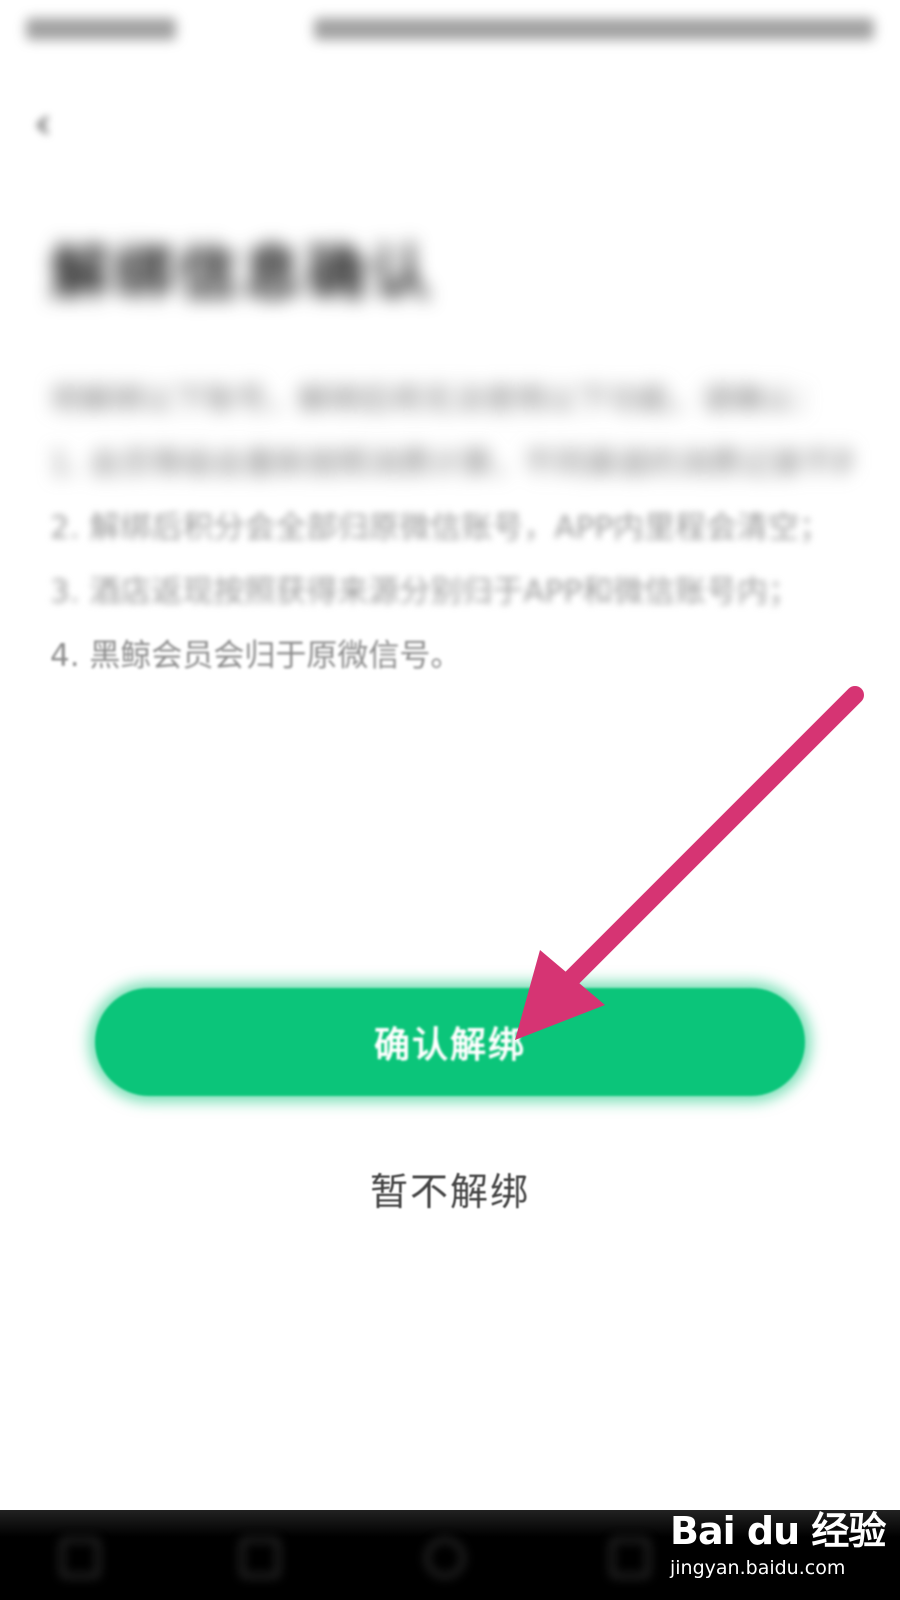  Describe the element at coordinates (778, 1531) in the screenshot. I see `watermark-logo: Bai du 经验` at that location.